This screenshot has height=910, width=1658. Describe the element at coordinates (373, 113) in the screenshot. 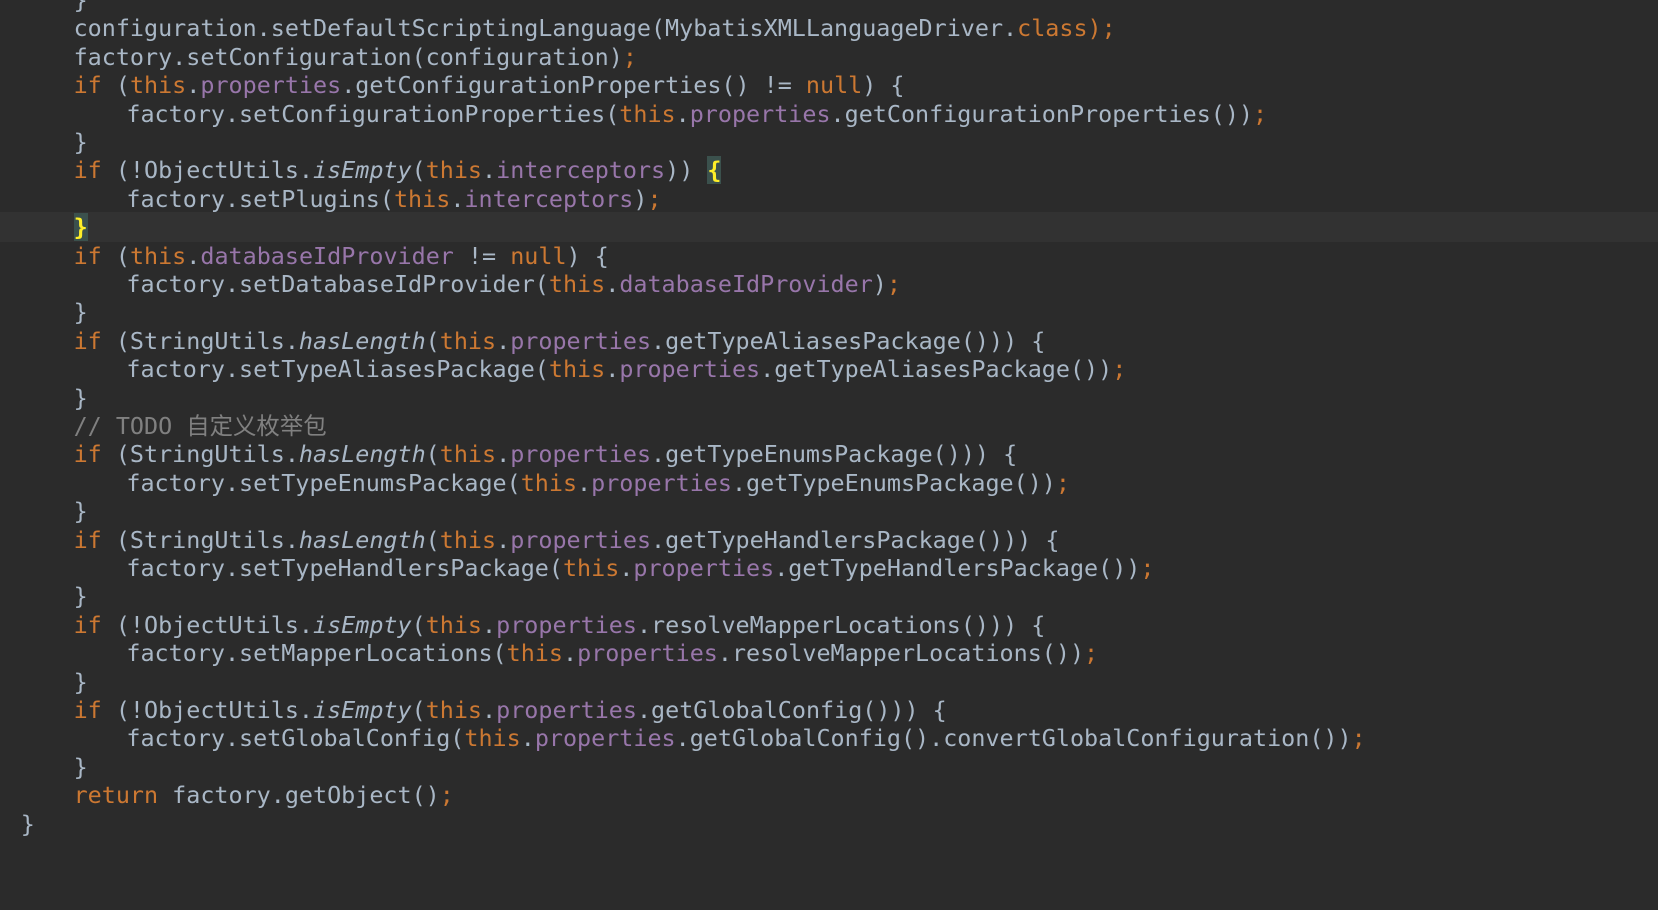

I see `code-text: factory.setConfigurationProperties(` at that location.